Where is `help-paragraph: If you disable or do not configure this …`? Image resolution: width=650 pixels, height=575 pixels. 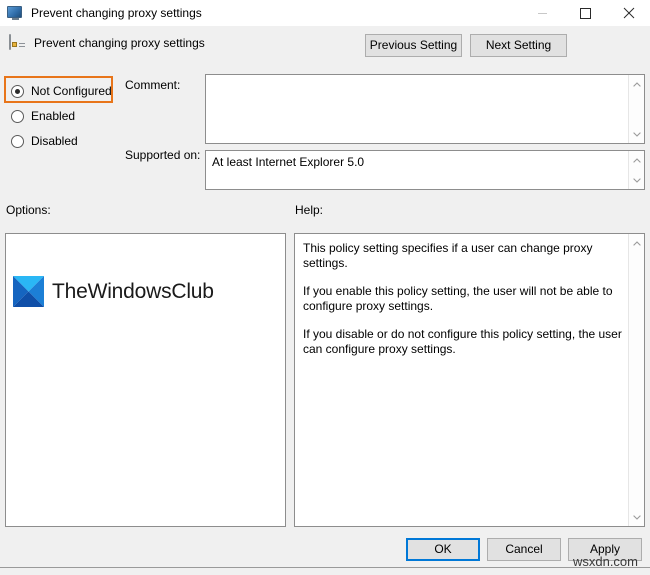
help-paragraph: If you disable or do not configure this … is located at coordinates (462, 341).